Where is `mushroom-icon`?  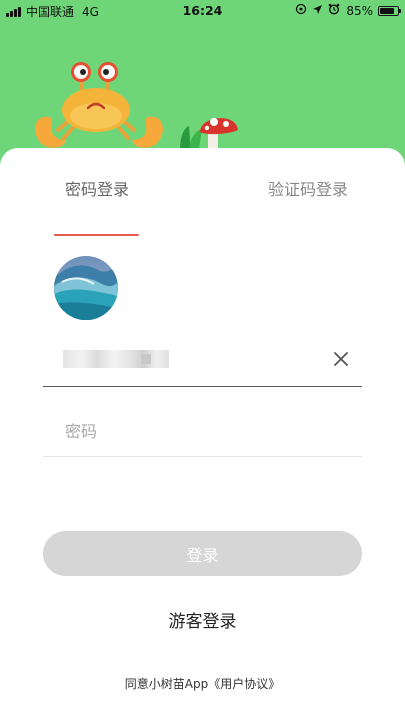 mushroom-icon is located at coordinates (219, 135).